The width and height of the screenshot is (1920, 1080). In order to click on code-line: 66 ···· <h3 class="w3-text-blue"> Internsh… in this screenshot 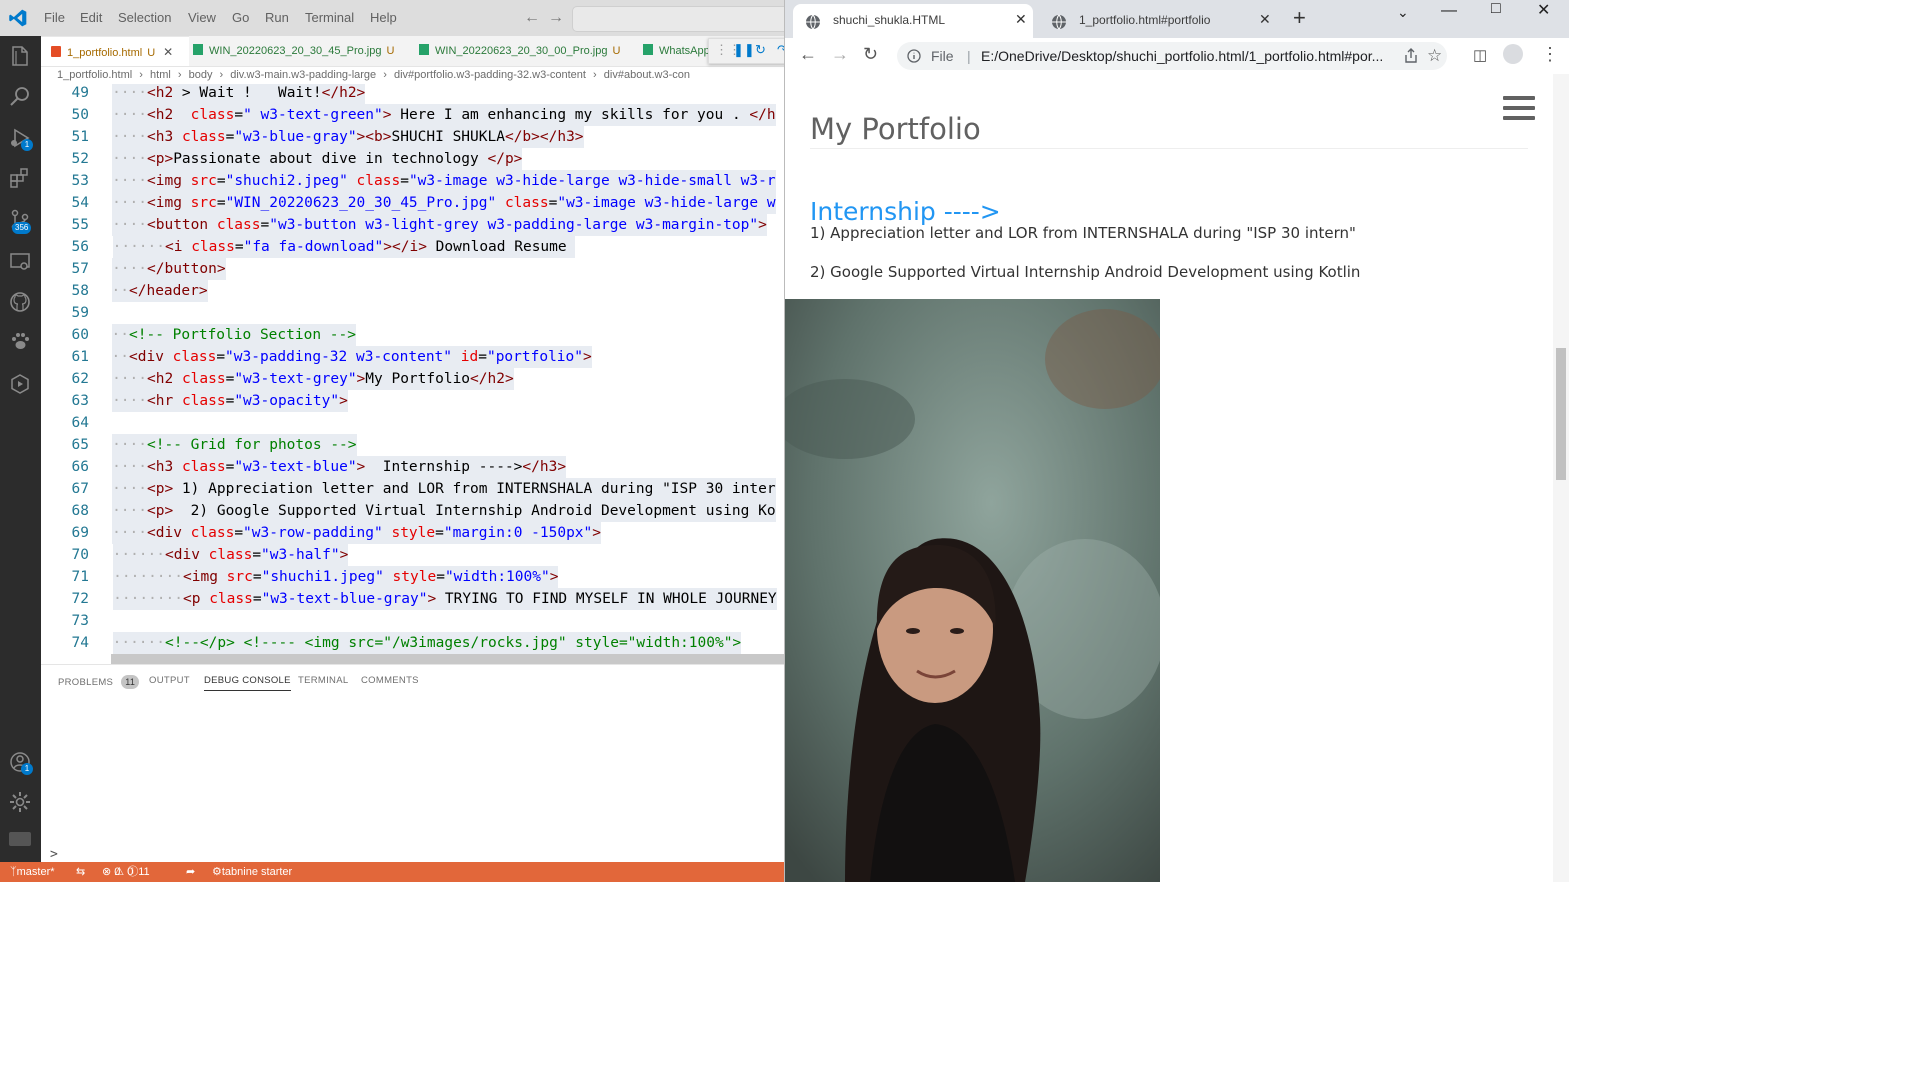, I will do `click(412, 467)`.